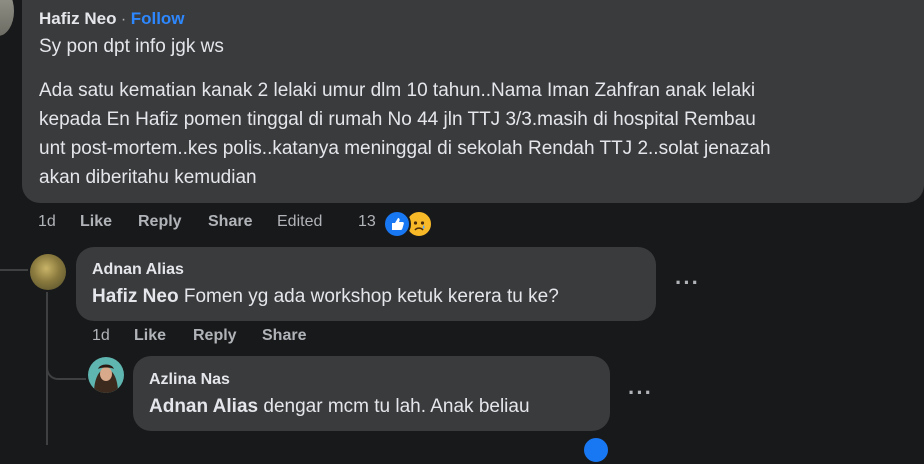  Describe the element at coordinates (14, 270) in the screenshot. I see `thread-line` at that location.